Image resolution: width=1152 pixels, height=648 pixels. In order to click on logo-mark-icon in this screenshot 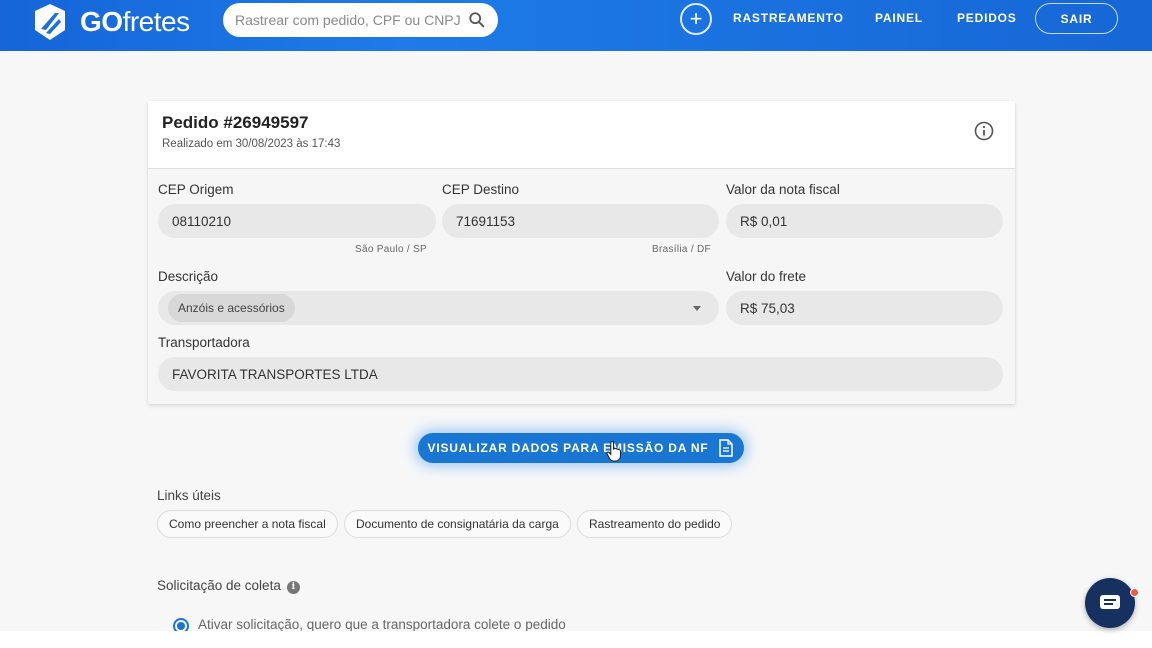, I will do `click(50, 22)`.